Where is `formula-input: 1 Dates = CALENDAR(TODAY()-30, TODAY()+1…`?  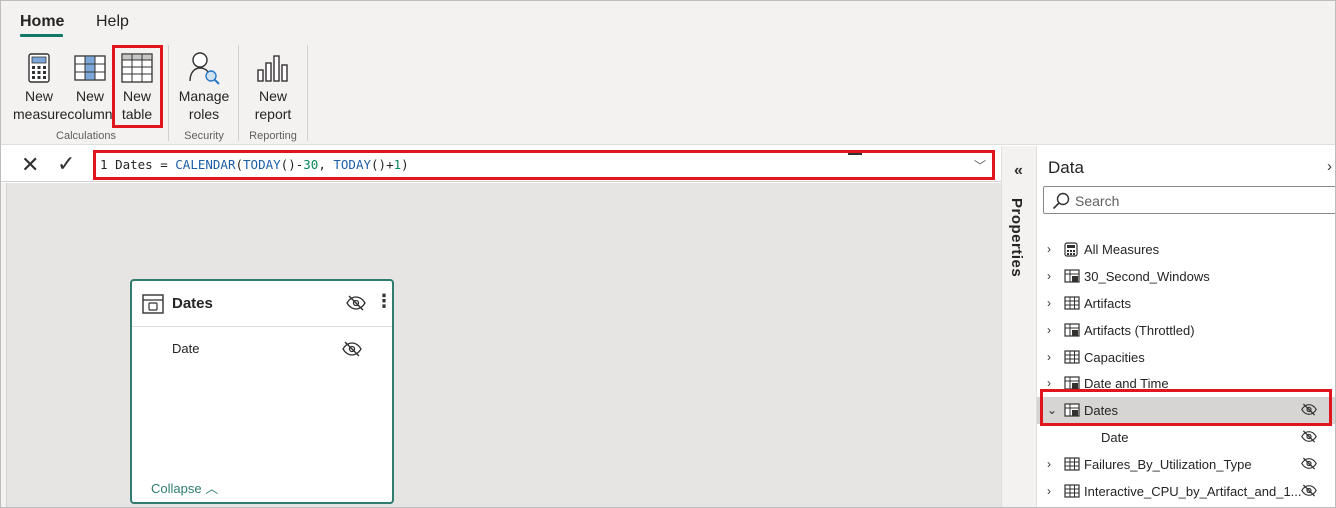
formula-input: 1 Dates = CALENDAR(TODAY()-30, TODAY()+1… is located at coordinates (544, 165).